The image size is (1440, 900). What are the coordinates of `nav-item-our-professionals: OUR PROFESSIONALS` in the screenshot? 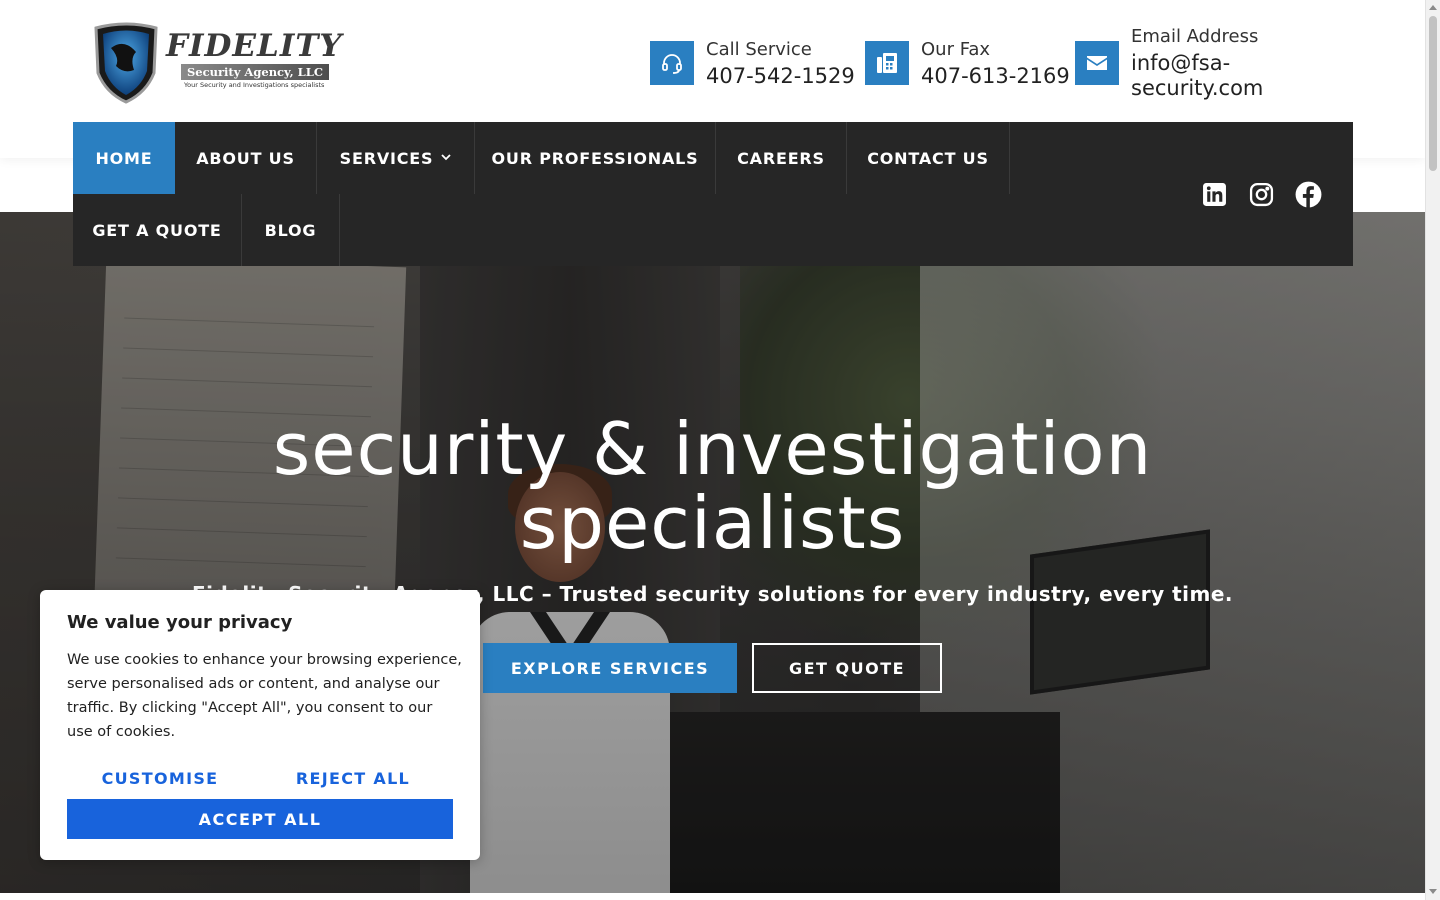 It's located at (595, 158).